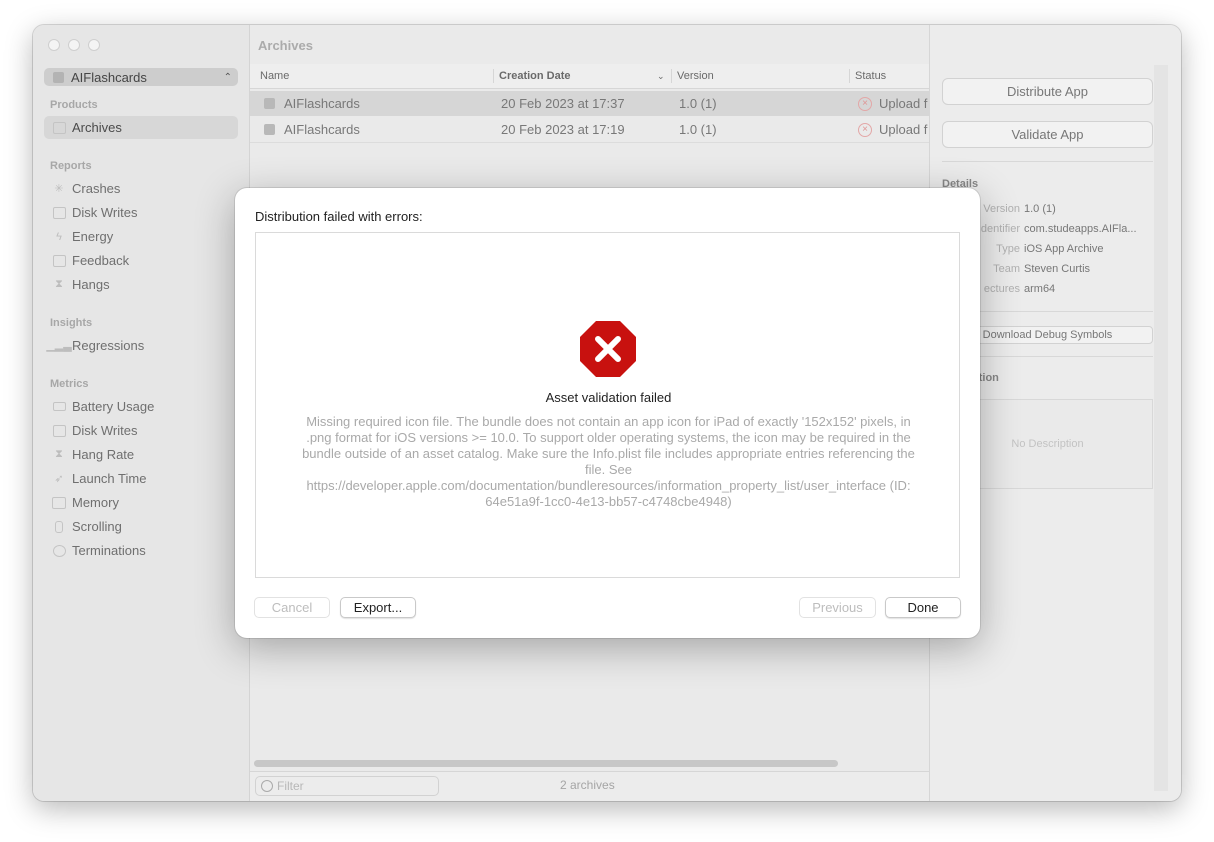  Describe the element at coordinates (837, 607) in the screenshot. I see `previous-button: Previous` at that location.